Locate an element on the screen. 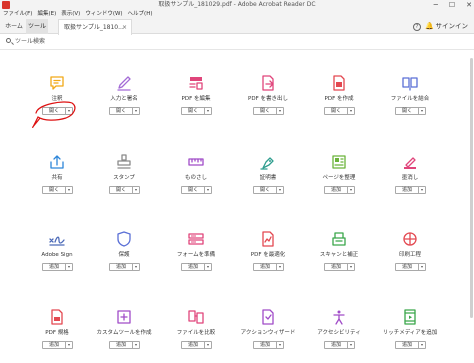  tool-label: PDF を編集 is located at coordinates (196, 99).